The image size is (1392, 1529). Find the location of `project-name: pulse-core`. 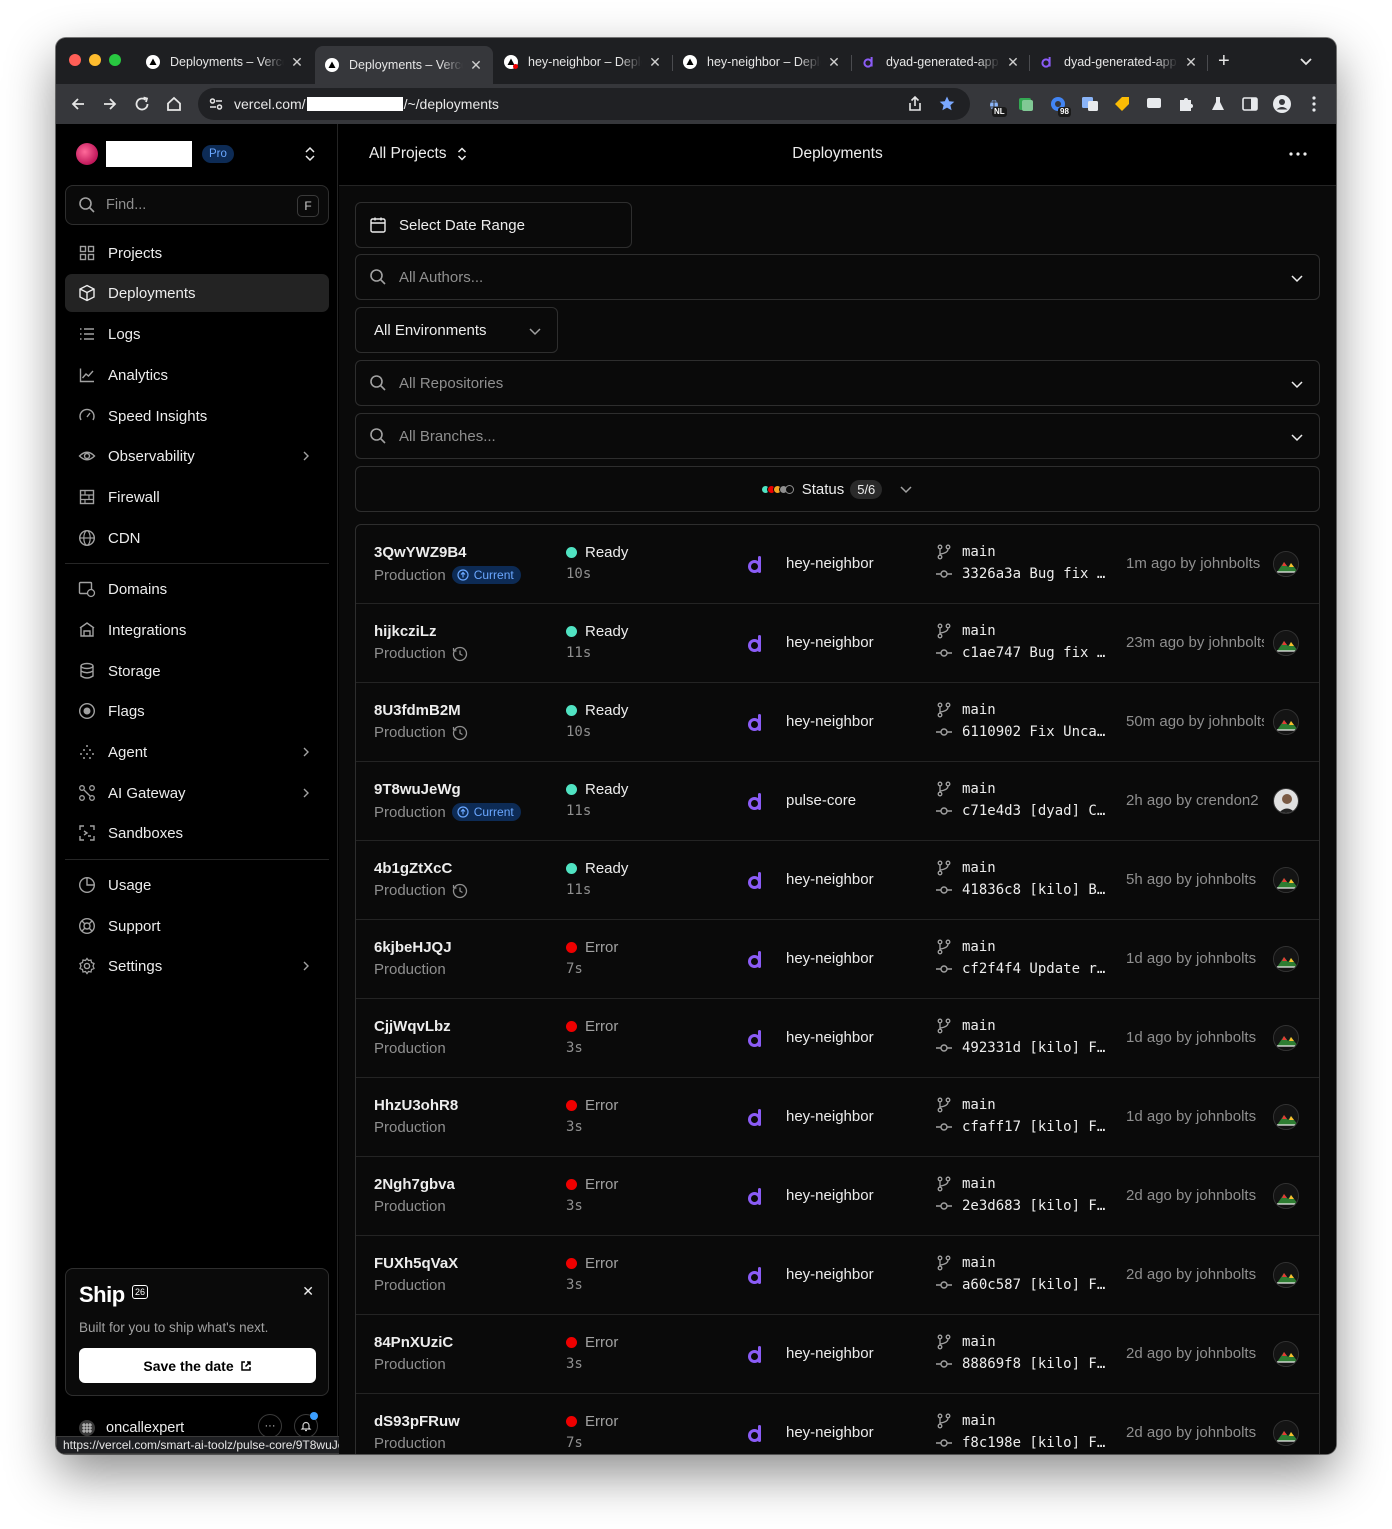

project-name: pulse-core is located at coordinates (821, 800).